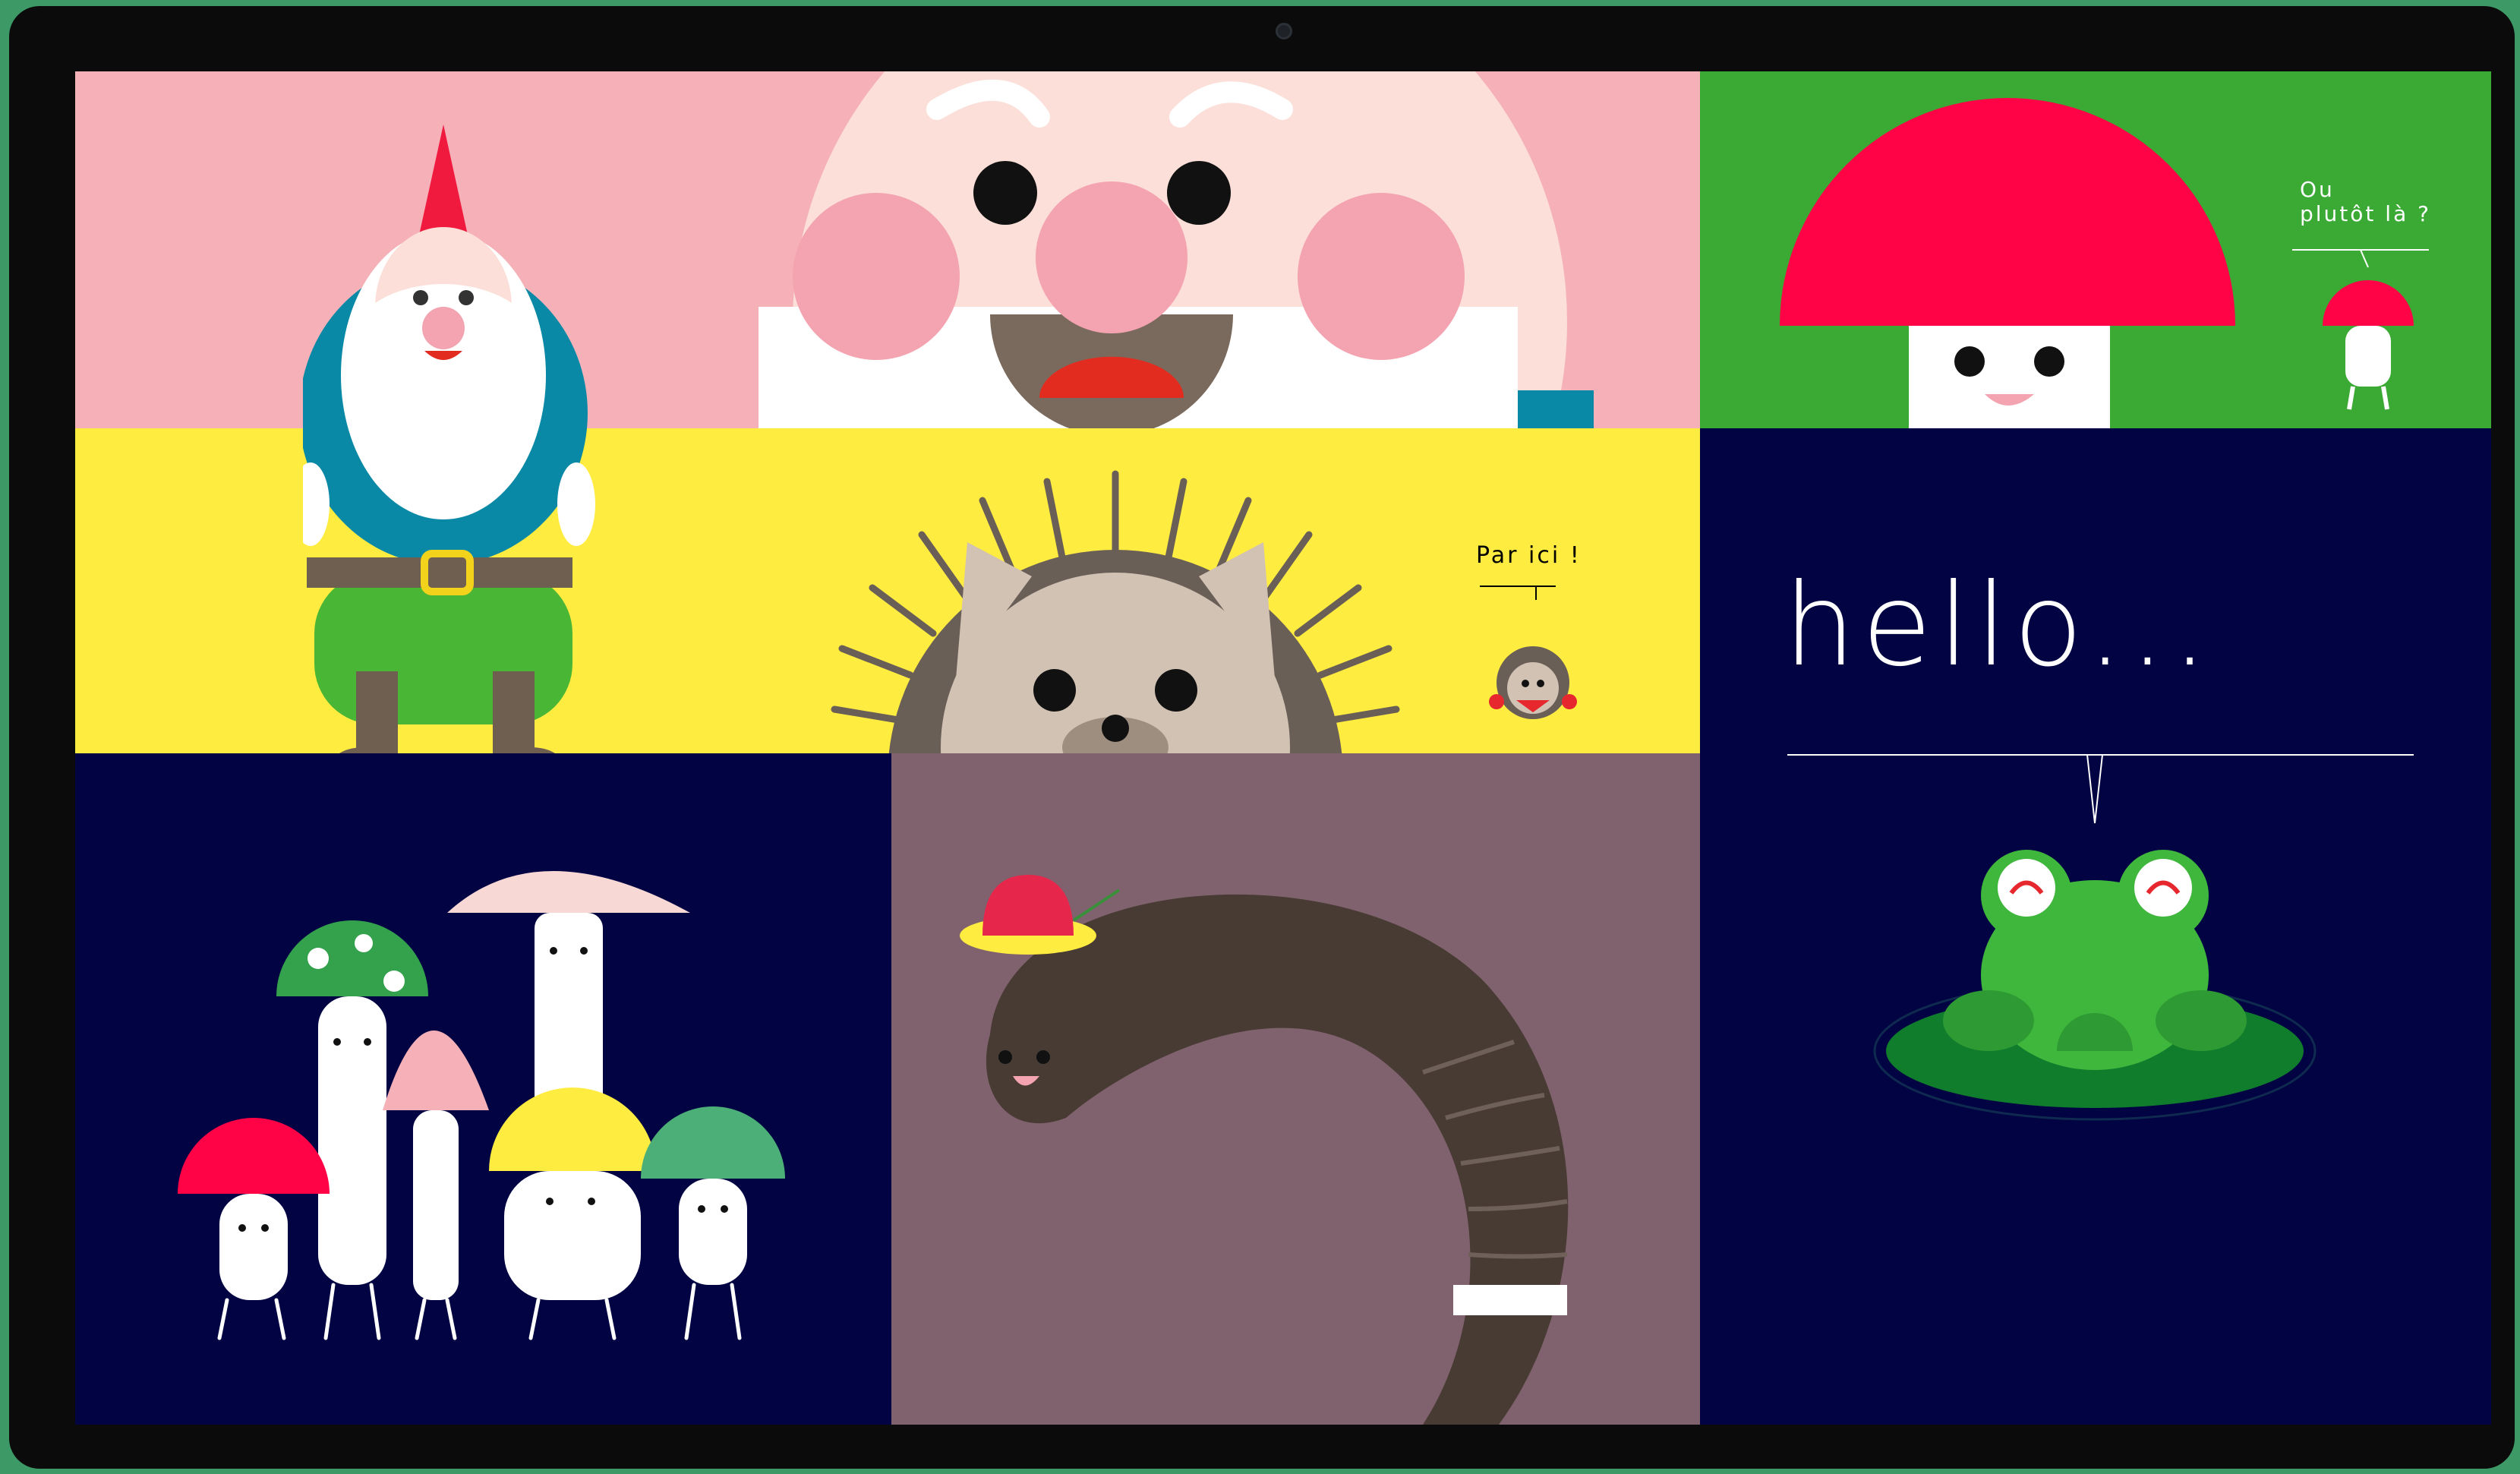  Describe the element at coordinates (1529, 555) in the screenshot. I see `hedgehog-speech-text: Par ici !` at that location.